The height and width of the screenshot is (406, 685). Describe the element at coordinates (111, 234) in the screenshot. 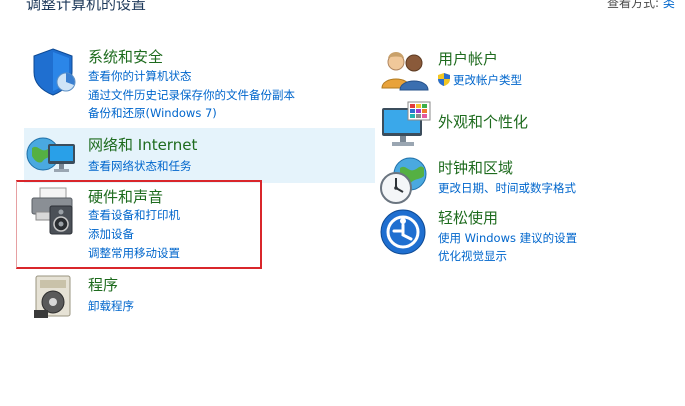

I see `link-add-device: 添加设备` at that location.